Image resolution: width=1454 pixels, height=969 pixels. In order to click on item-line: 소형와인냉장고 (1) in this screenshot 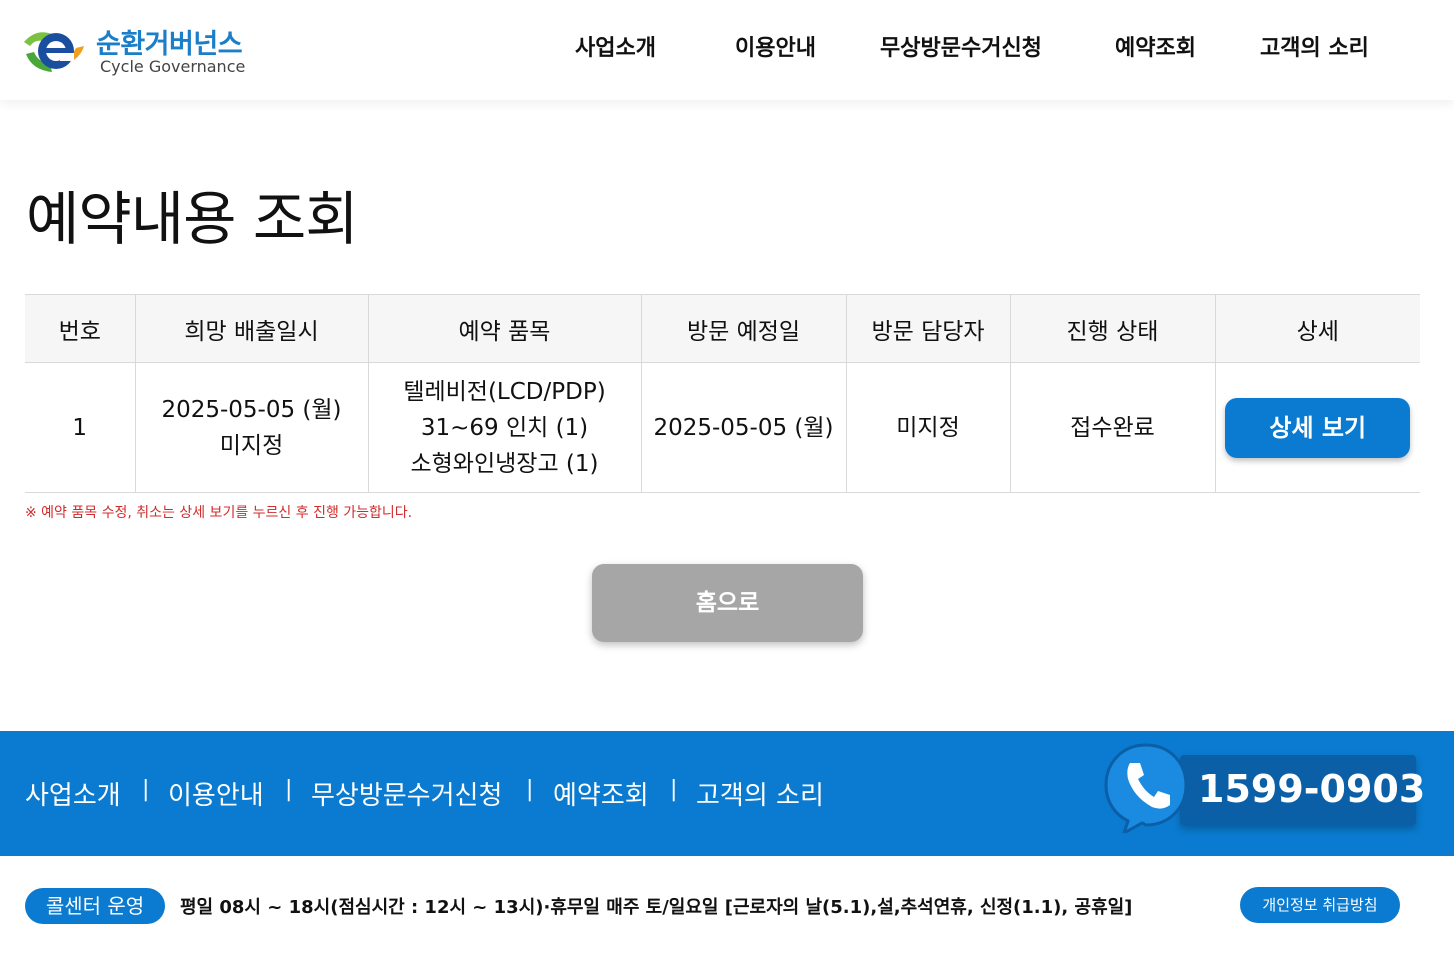, I will do `click(504, 463)`.